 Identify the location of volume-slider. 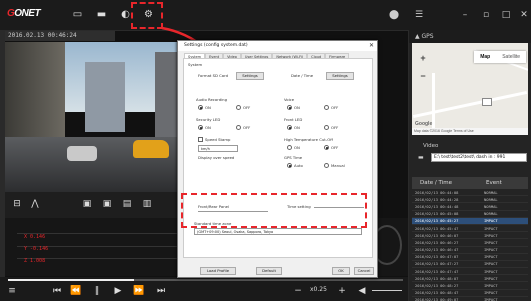
(387, 290).